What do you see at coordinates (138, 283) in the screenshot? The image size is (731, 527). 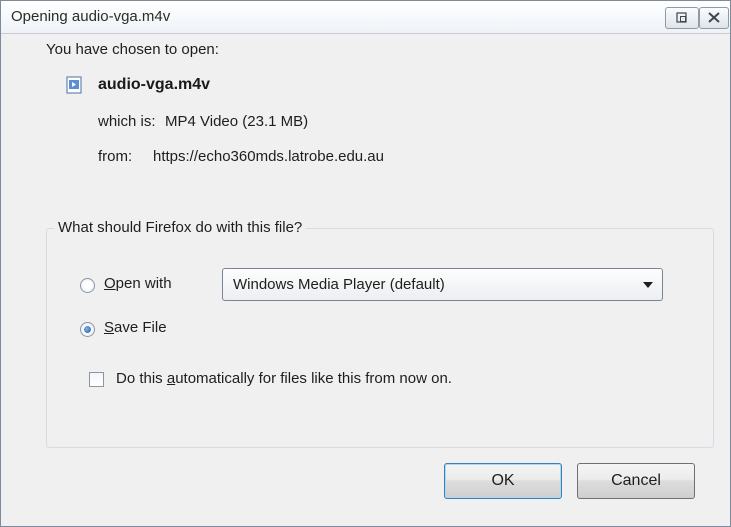 I see `open-with-label: Open with` at bounding box center [138, 283].